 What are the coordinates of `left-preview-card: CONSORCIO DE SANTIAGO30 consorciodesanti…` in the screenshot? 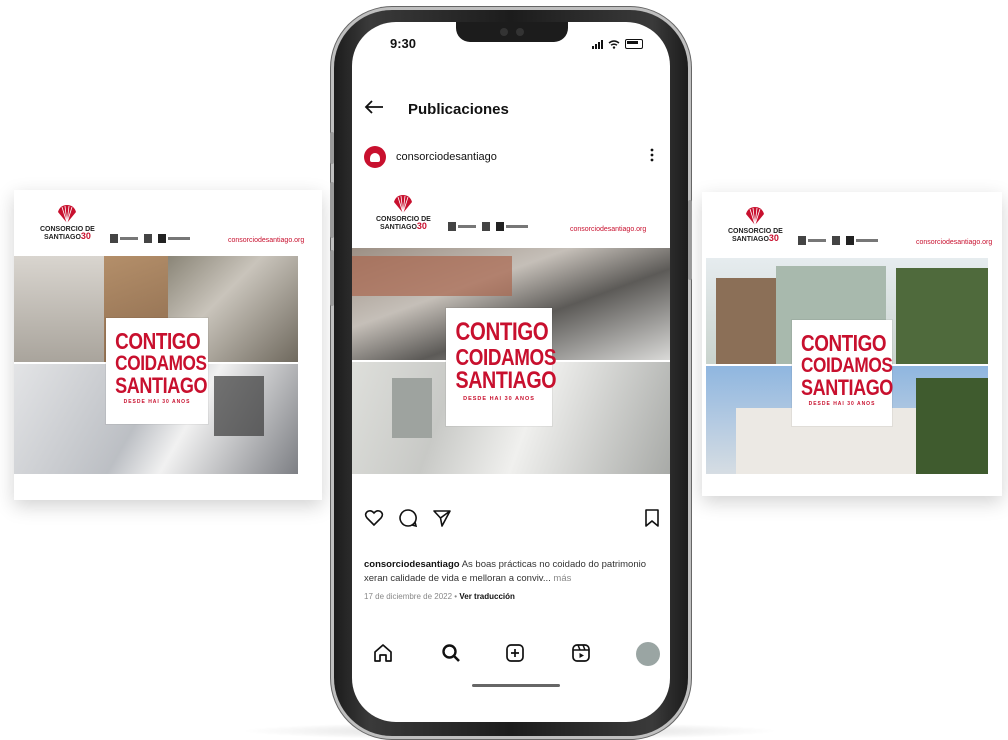 It's located at (168, 345).